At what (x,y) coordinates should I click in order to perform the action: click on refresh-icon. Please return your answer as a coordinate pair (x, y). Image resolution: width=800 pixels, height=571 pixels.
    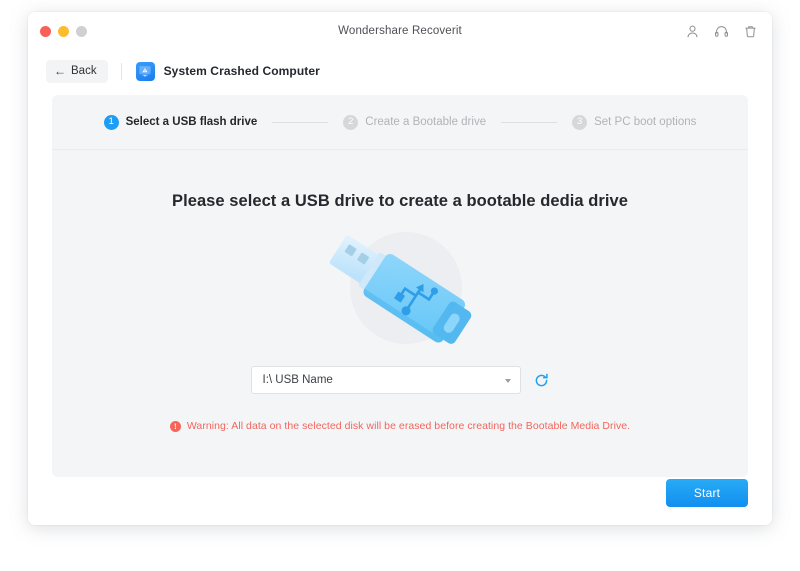
    Looking at the image, I should click on (541, 380).